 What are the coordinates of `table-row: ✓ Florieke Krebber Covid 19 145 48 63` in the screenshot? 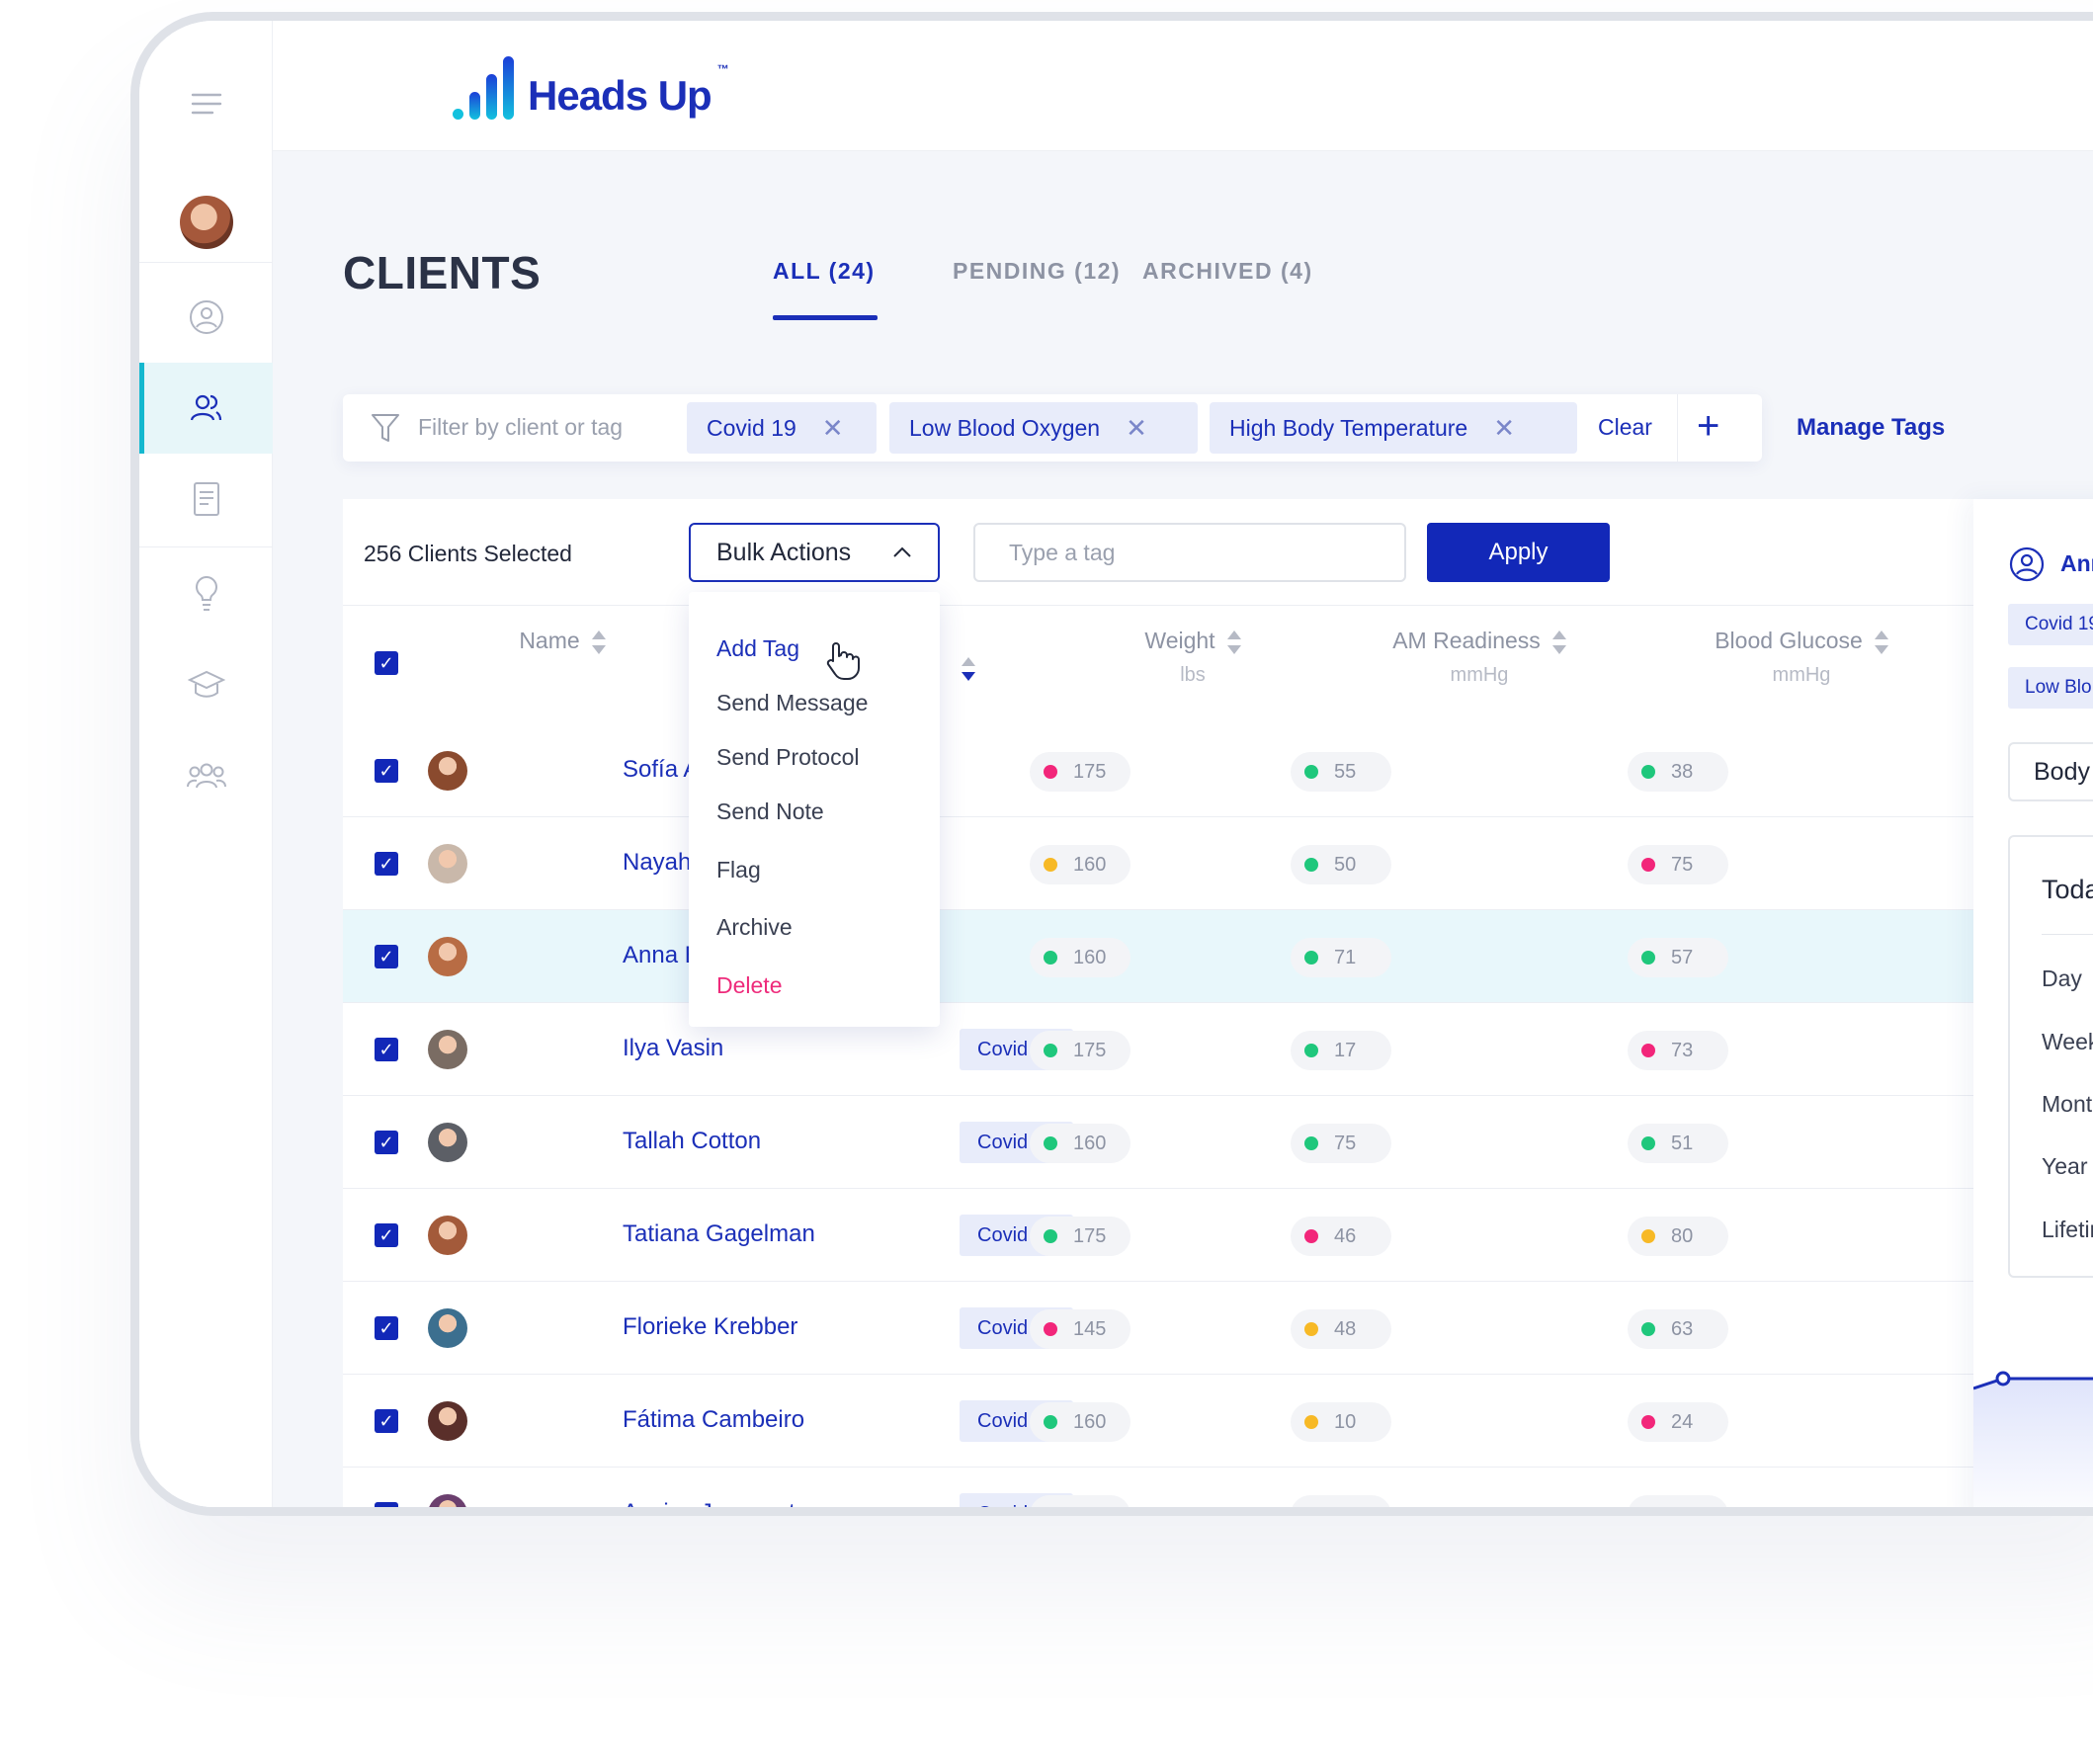 It's located at (1158, 1328).